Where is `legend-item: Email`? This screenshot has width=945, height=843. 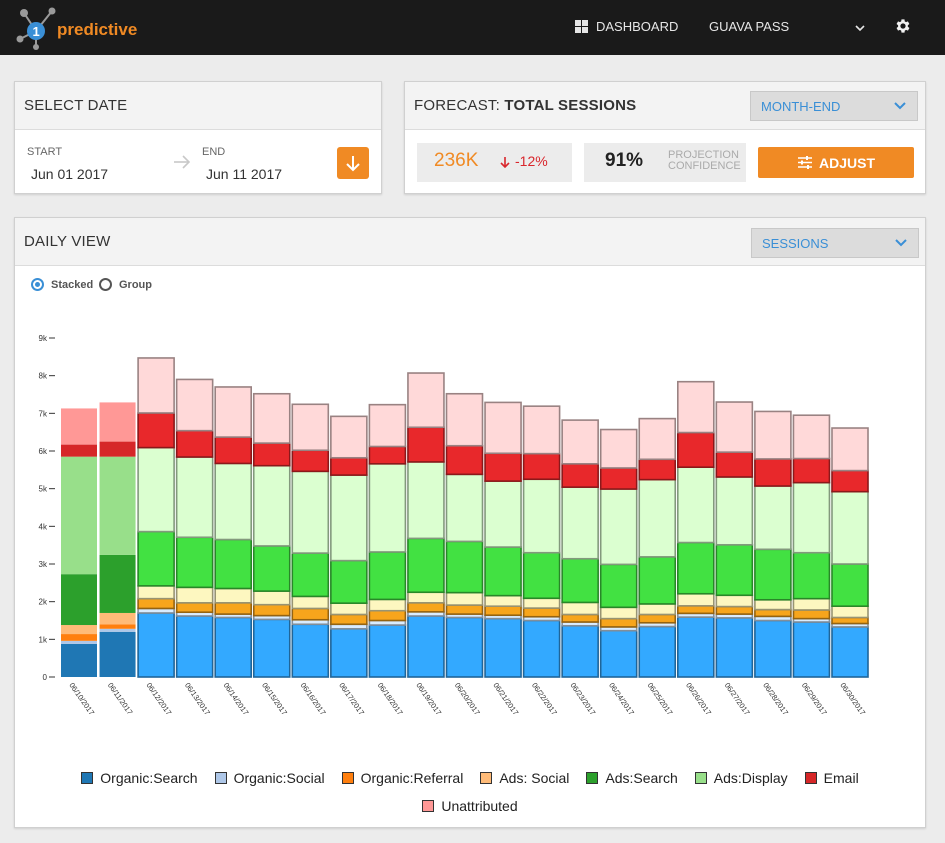
legend-item: Email is located at coordinates (831, 778).